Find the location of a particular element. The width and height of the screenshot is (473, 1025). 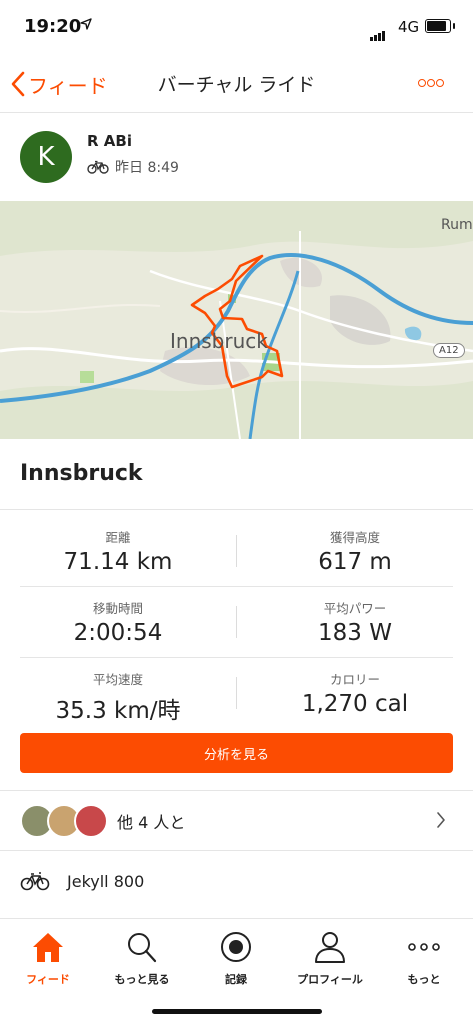

stat-label: 移動時間 is located at coordinates (117, 608).